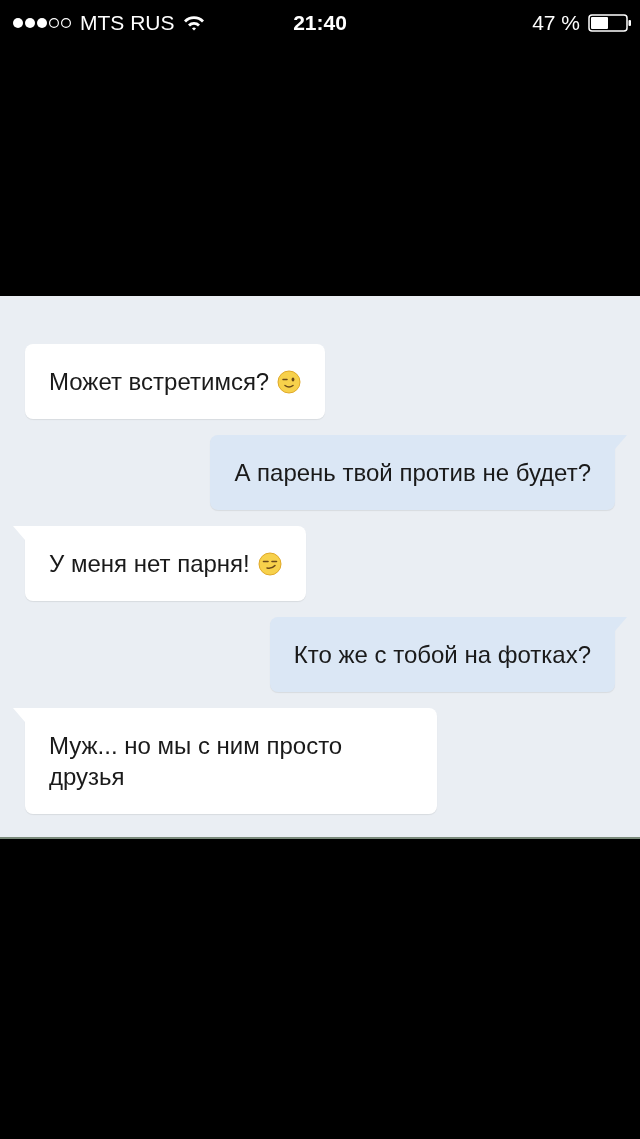  What do you see at coordinates (193, 23) in the screenshot?
I see `wifi-icon` at bounding box center [193, 23].